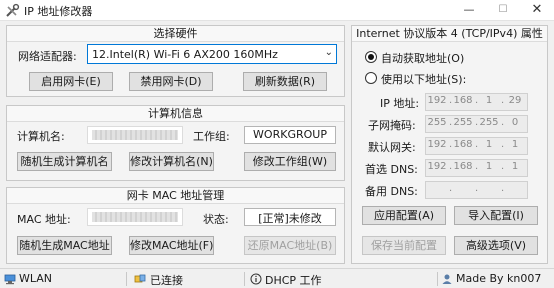 This screenshot has height=288, width=554. Describe the element at coordinates (36, 278) in the screenshot. I see `connection-name: WLAN` at that location.